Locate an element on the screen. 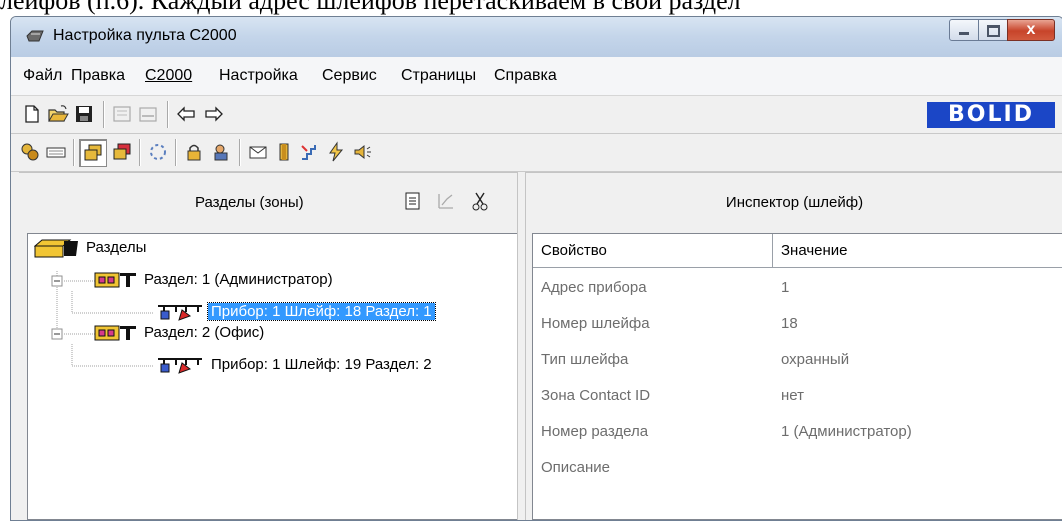  tree-zone-1: Раздел: 1 (Администратор) is located at coordinates (238, 280).